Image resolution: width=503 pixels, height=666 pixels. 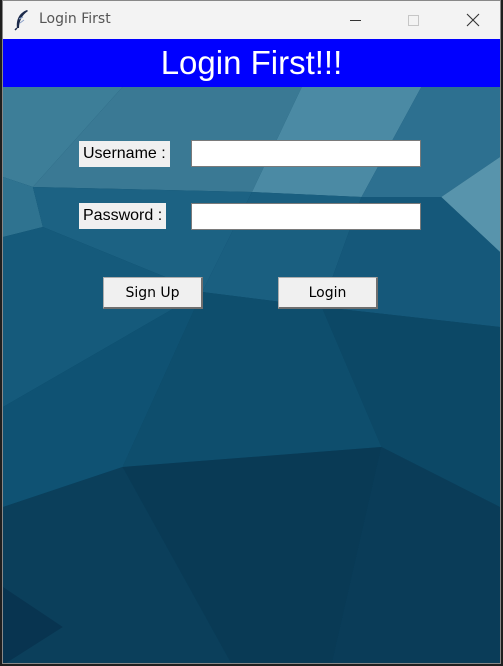 What do you see at coordinates (124, 154) in the screenshot?
I see `username-label: Username :` at bounding box center [124, 154].